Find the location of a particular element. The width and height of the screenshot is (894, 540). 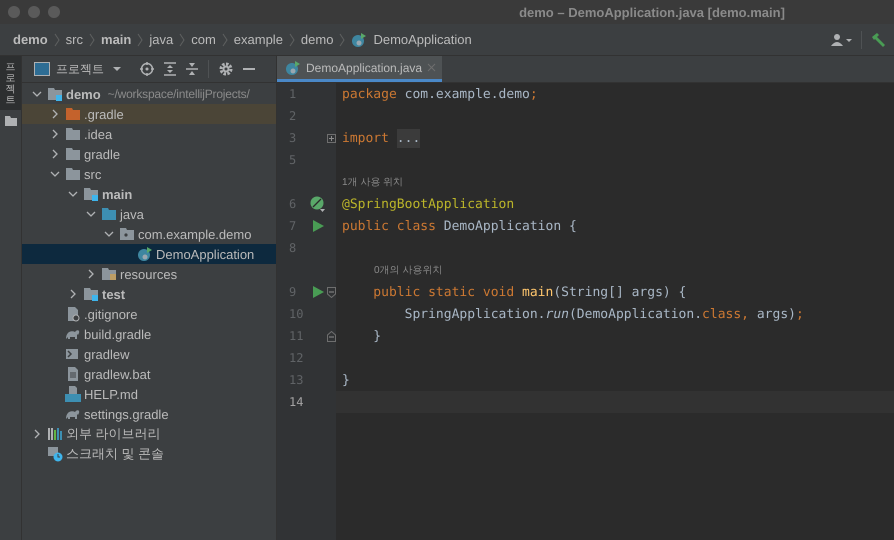

tree-item: DemoApplication is located at coordinates (149, 254).